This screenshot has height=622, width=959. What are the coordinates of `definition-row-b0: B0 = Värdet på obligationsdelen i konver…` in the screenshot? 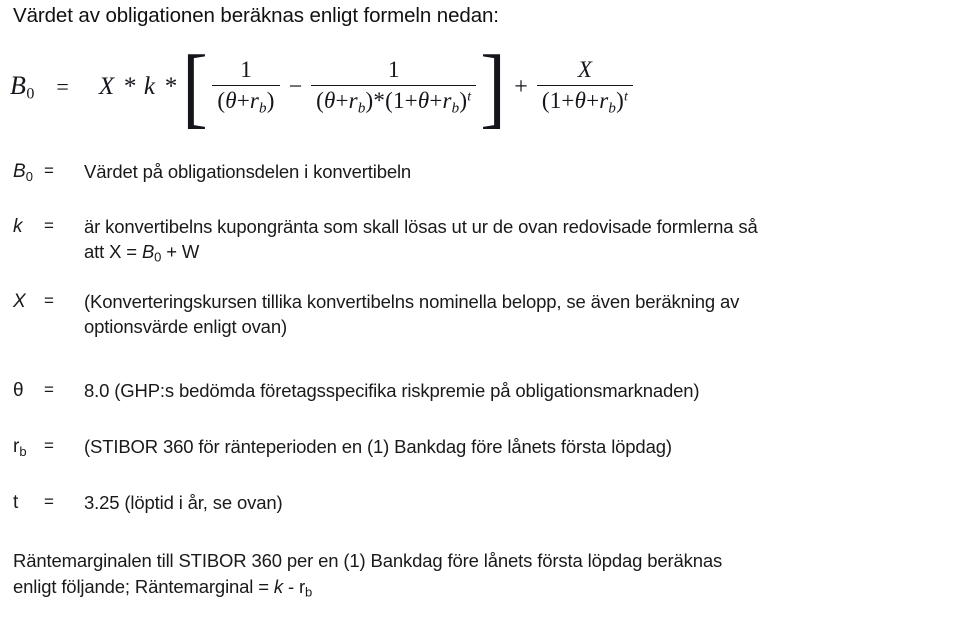 It's located at (479, 172).